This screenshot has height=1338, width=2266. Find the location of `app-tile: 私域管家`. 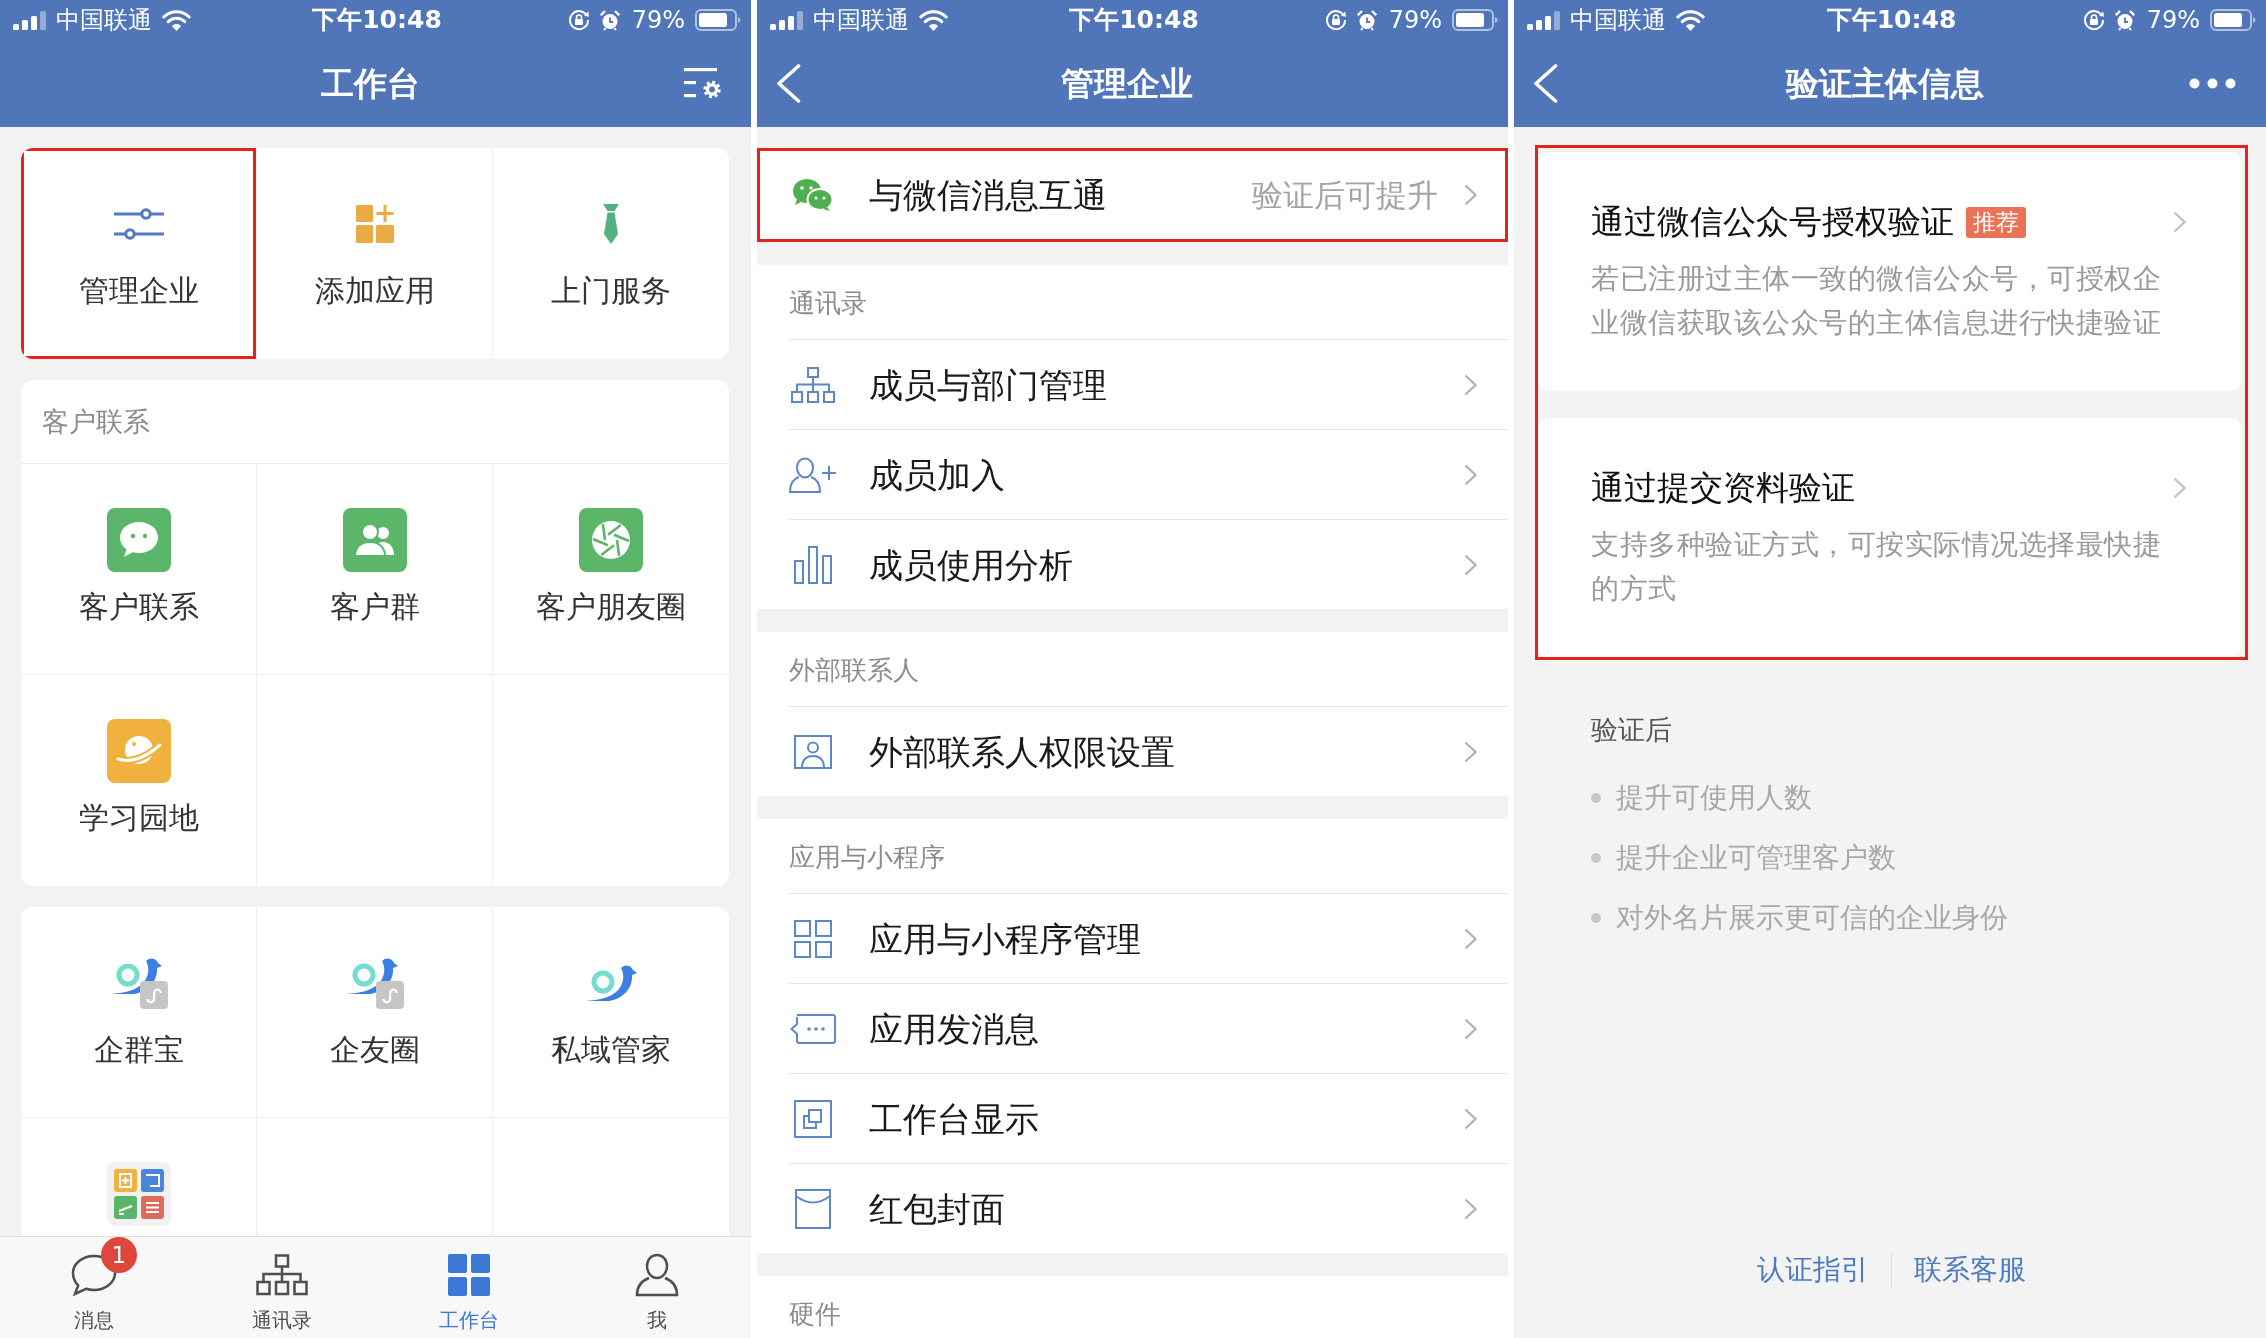

app-tile: 私域管家 is located at coordinates (611, 1012).